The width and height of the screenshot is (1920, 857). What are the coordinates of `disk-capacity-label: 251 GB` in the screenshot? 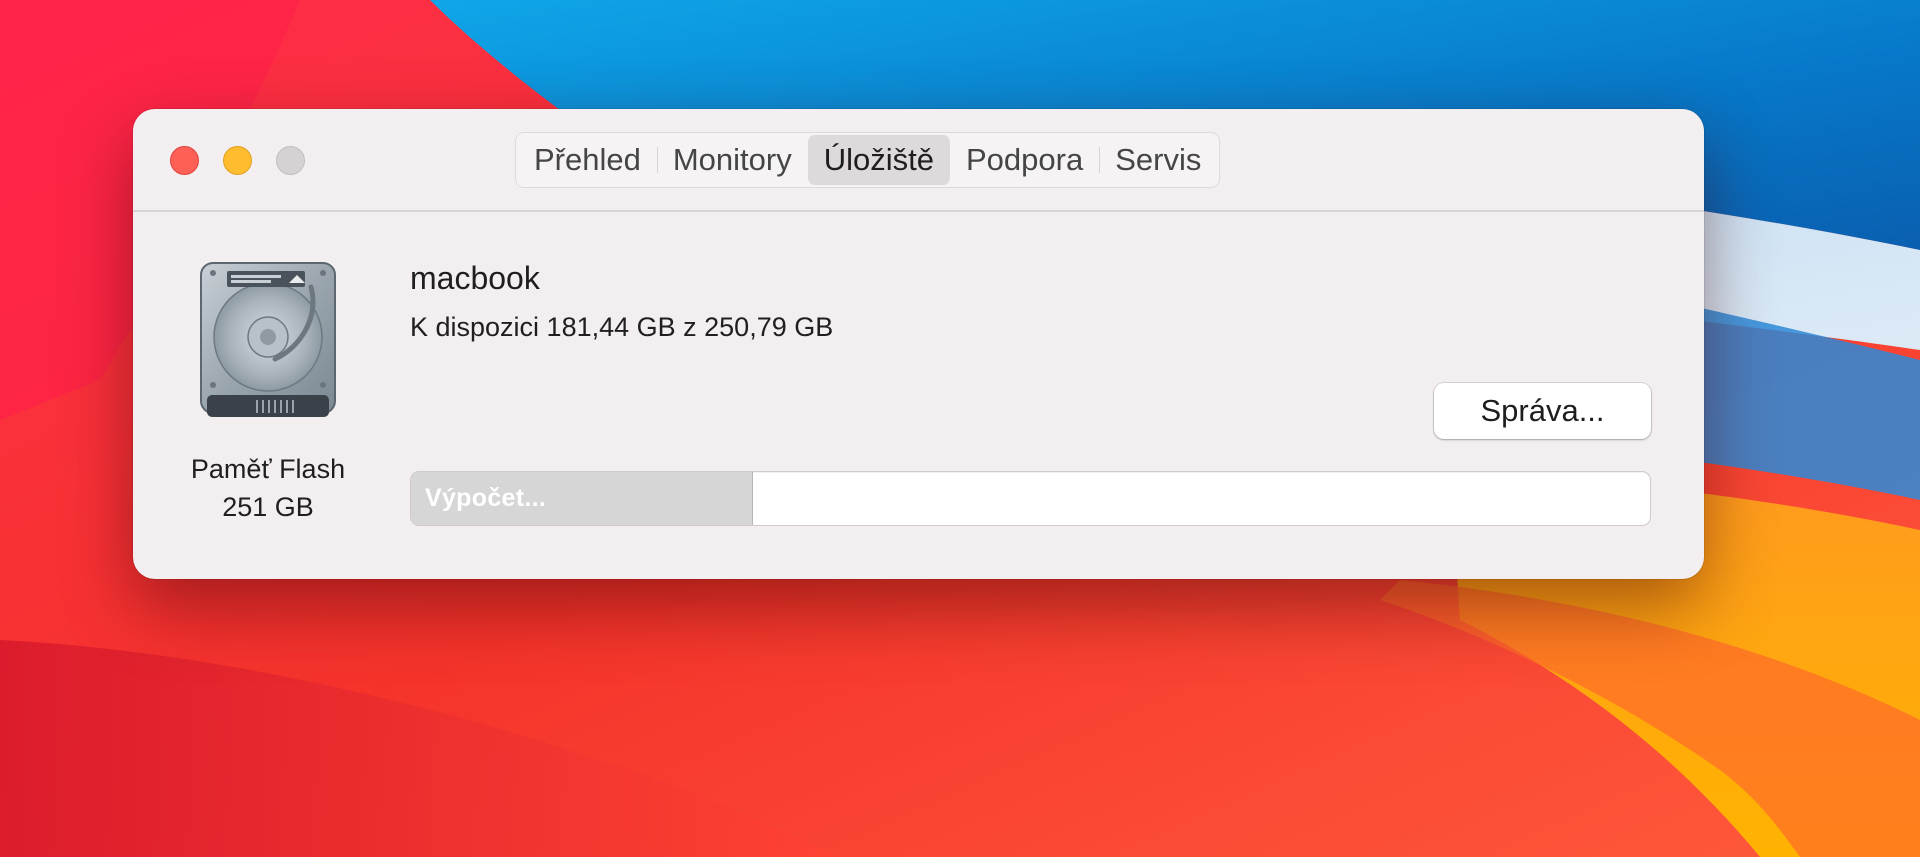 It's located at (268, 507).